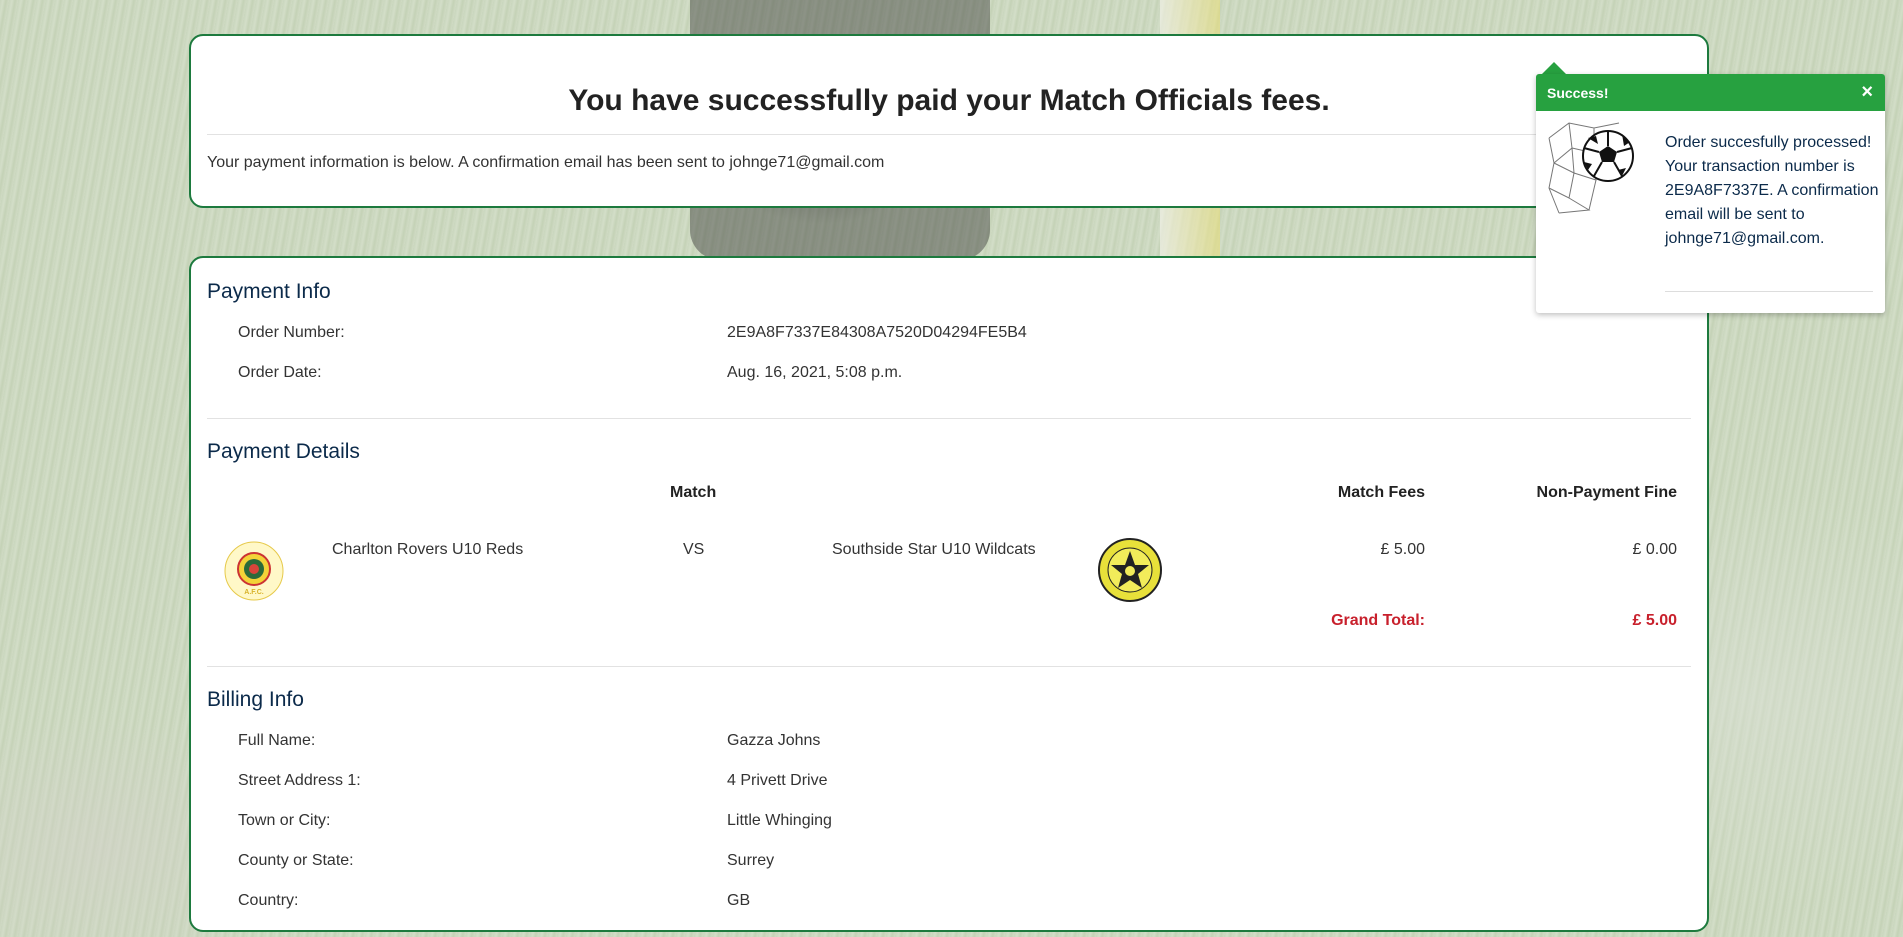  Describe the element at coordinates (428, 549) in the screenshot. I see `home-team-name: Charlton Rovers U10 Reds` at that location.